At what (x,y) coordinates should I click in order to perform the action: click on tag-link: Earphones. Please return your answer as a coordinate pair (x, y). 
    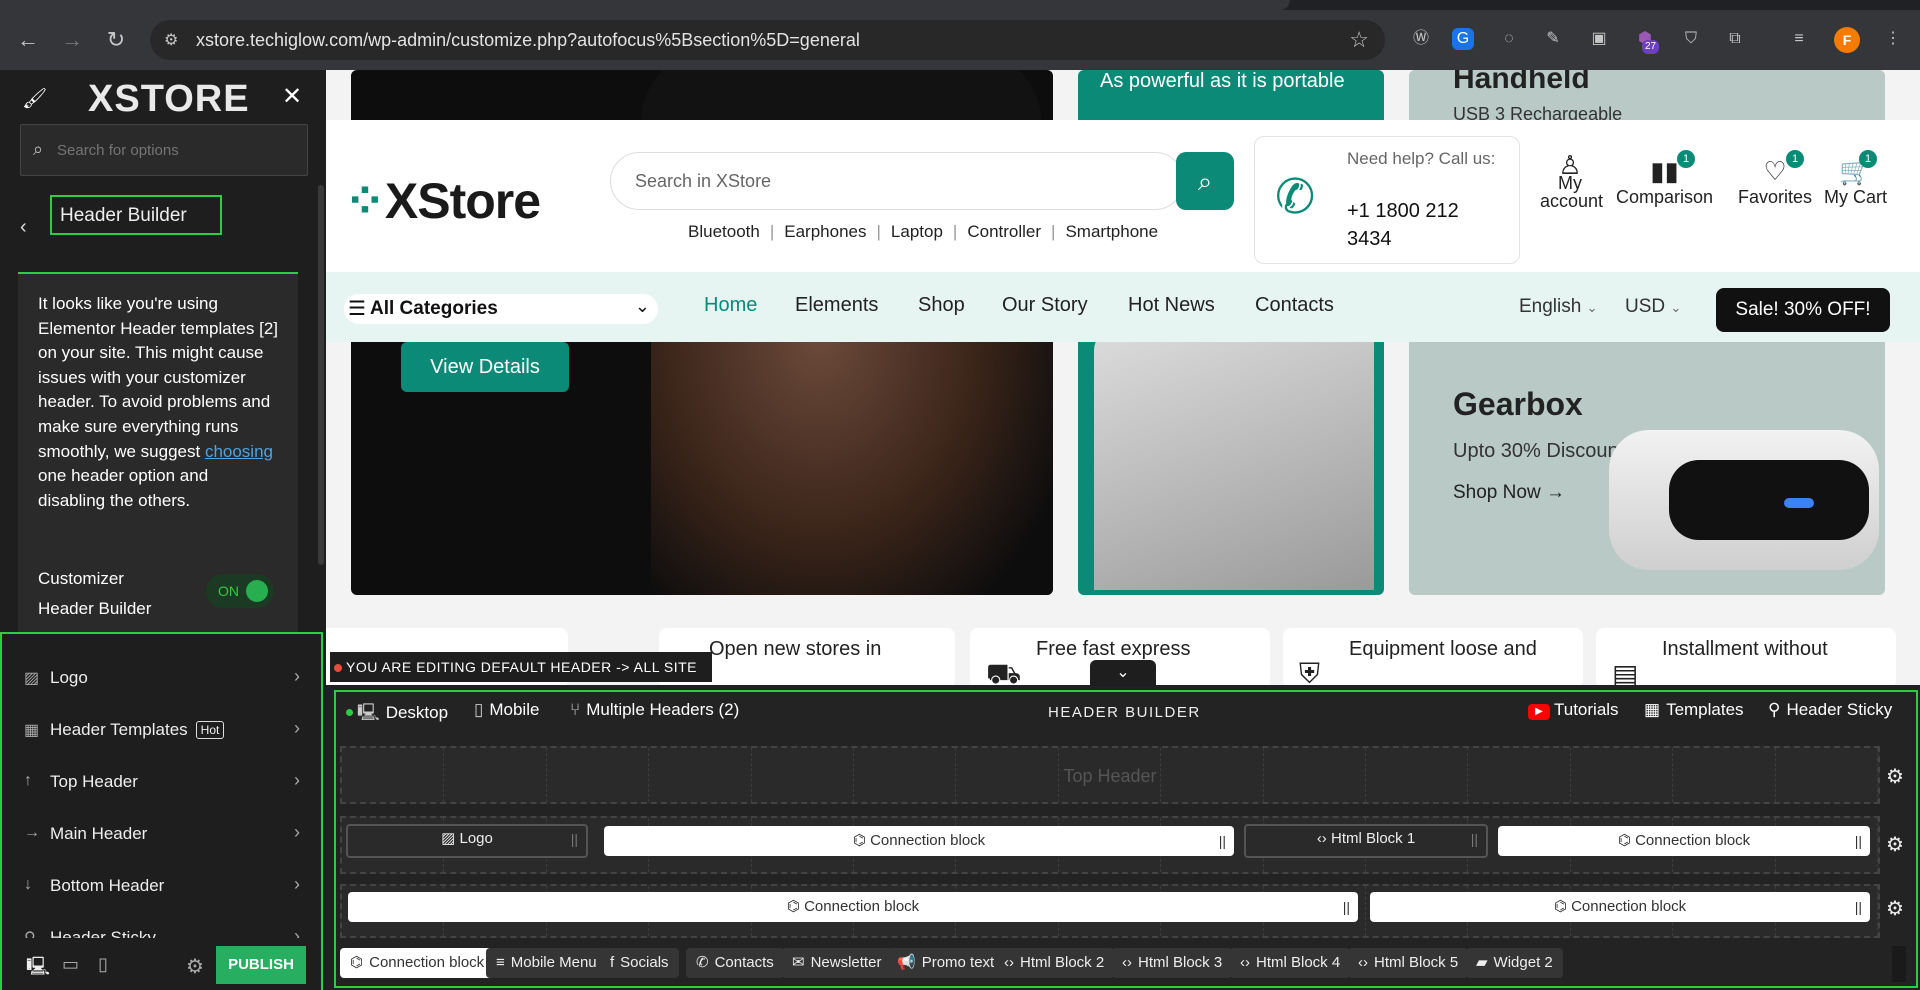
    Looking at the image, I should click on (825, 231).